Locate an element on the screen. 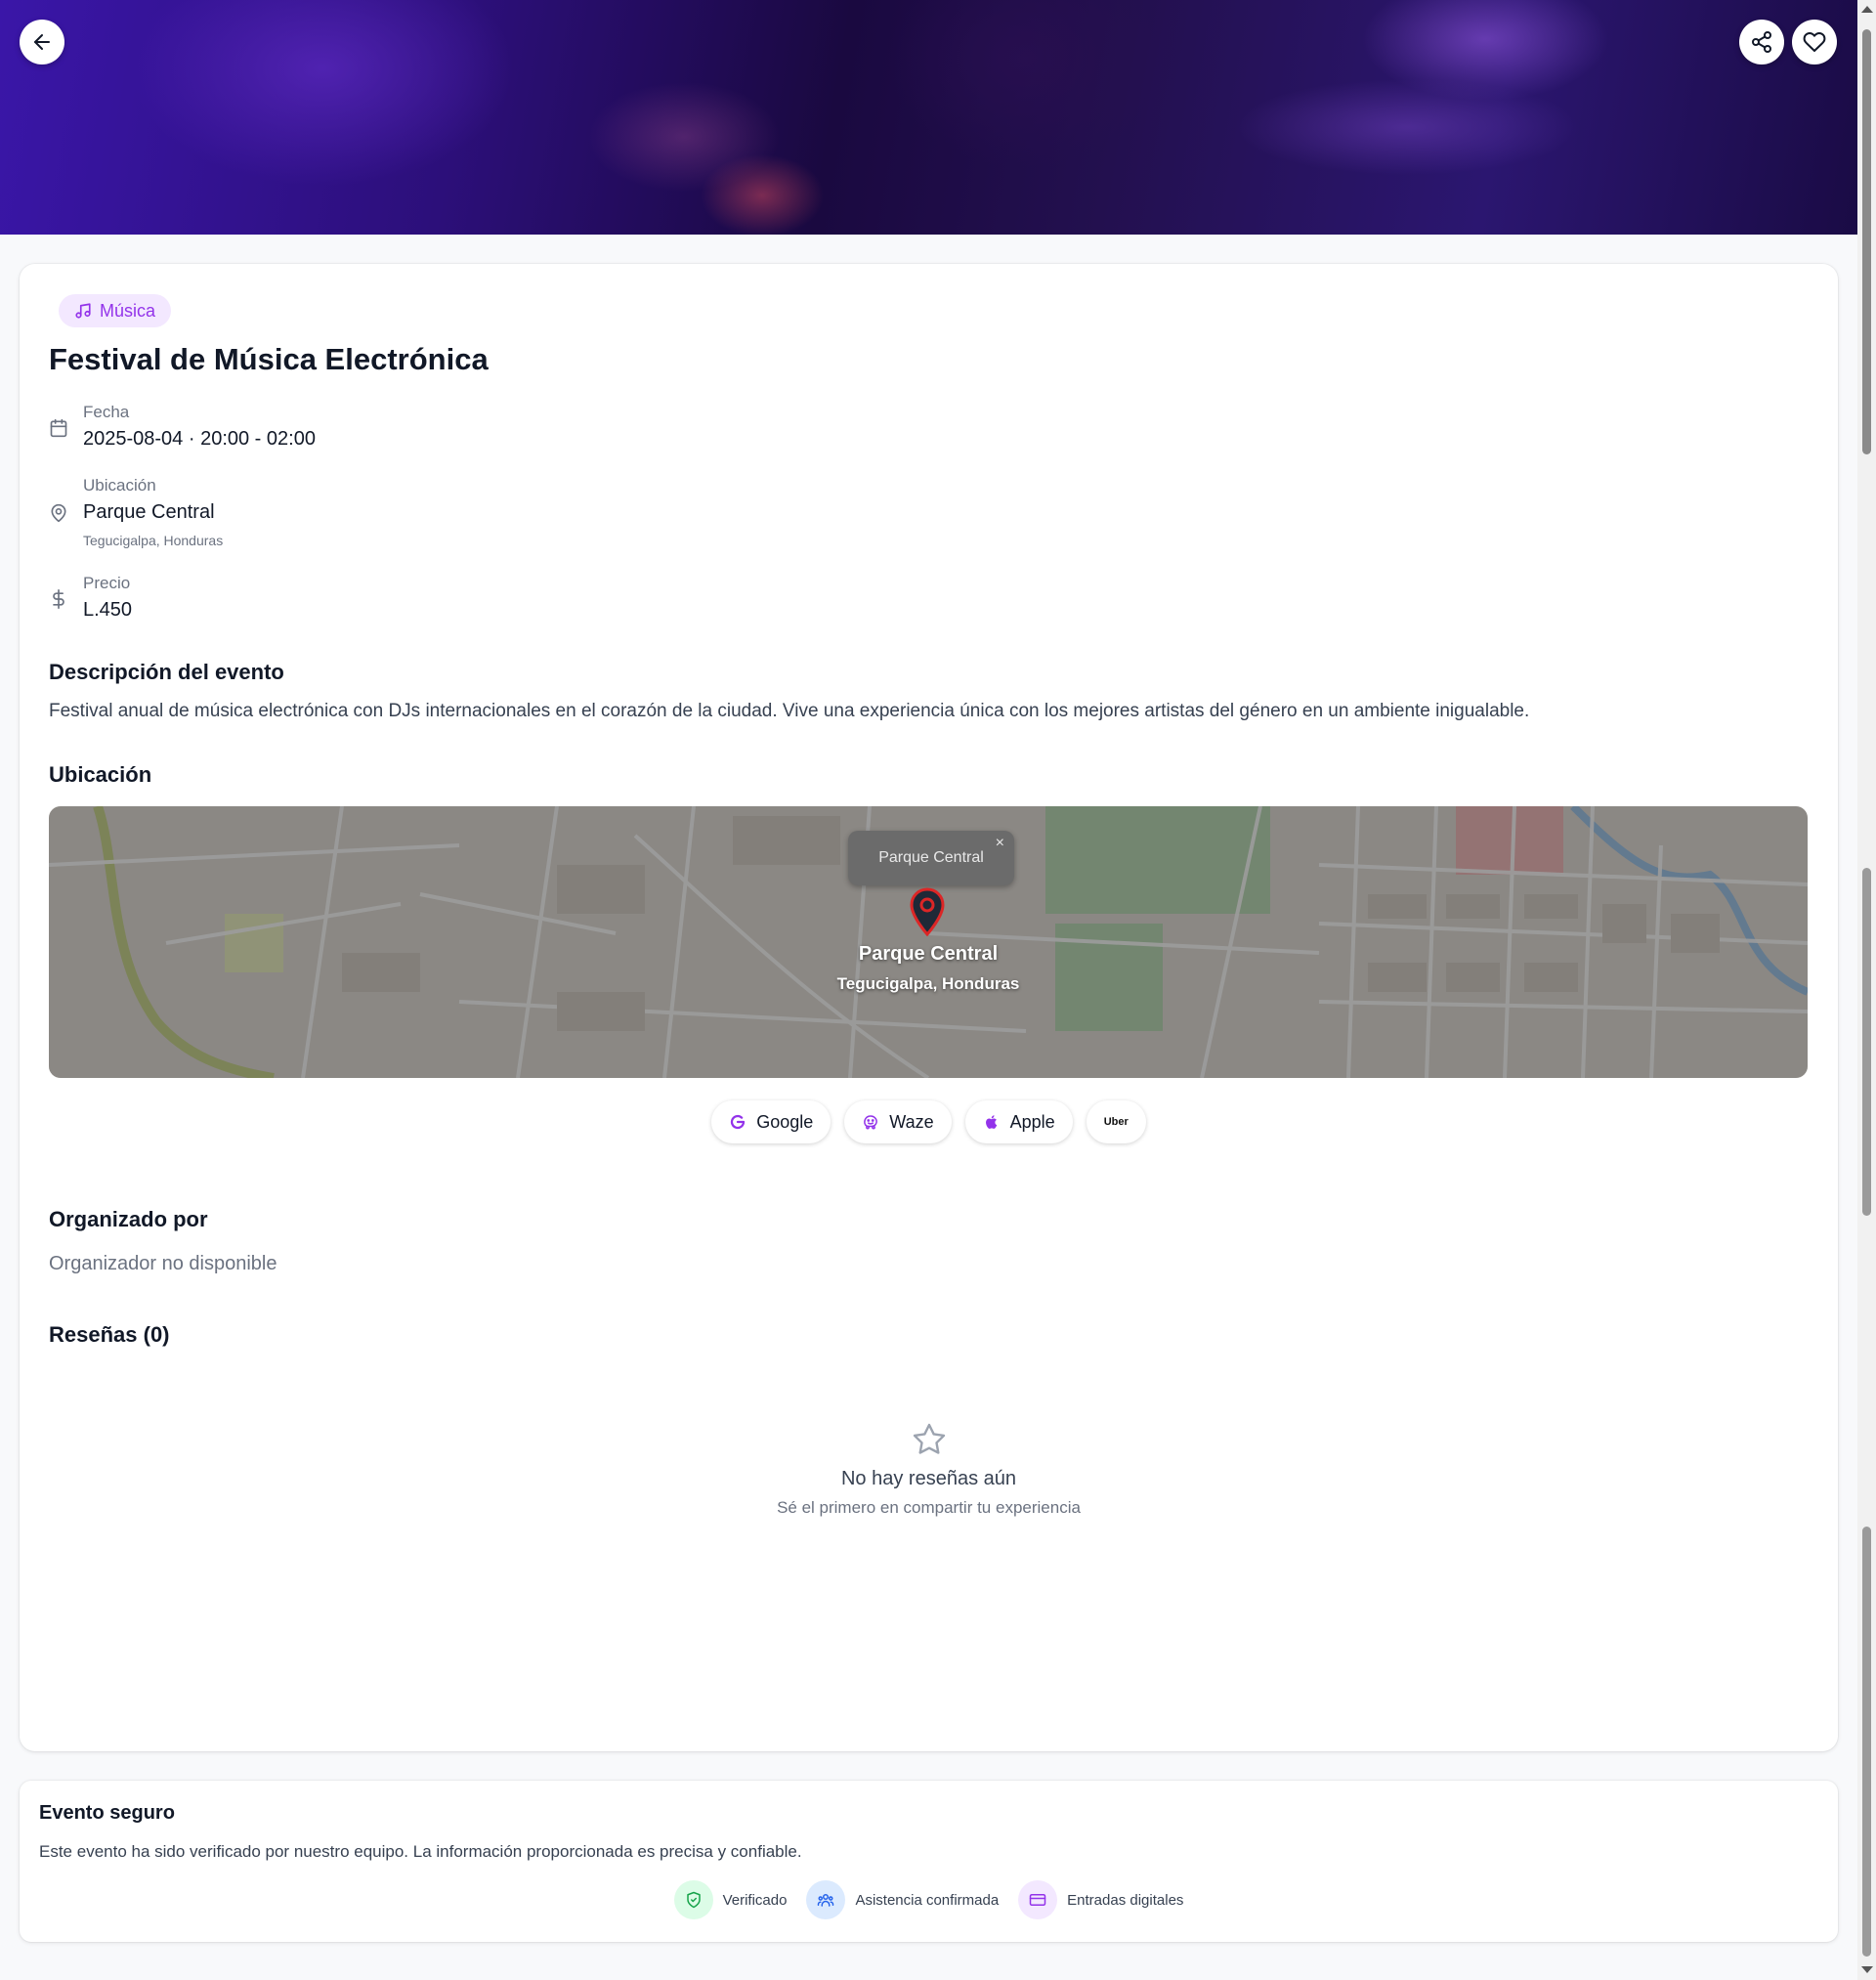 The height and width of the screenshot is (1980, 1876). uber-button: Uber is located at coordinates (1116, 1121).